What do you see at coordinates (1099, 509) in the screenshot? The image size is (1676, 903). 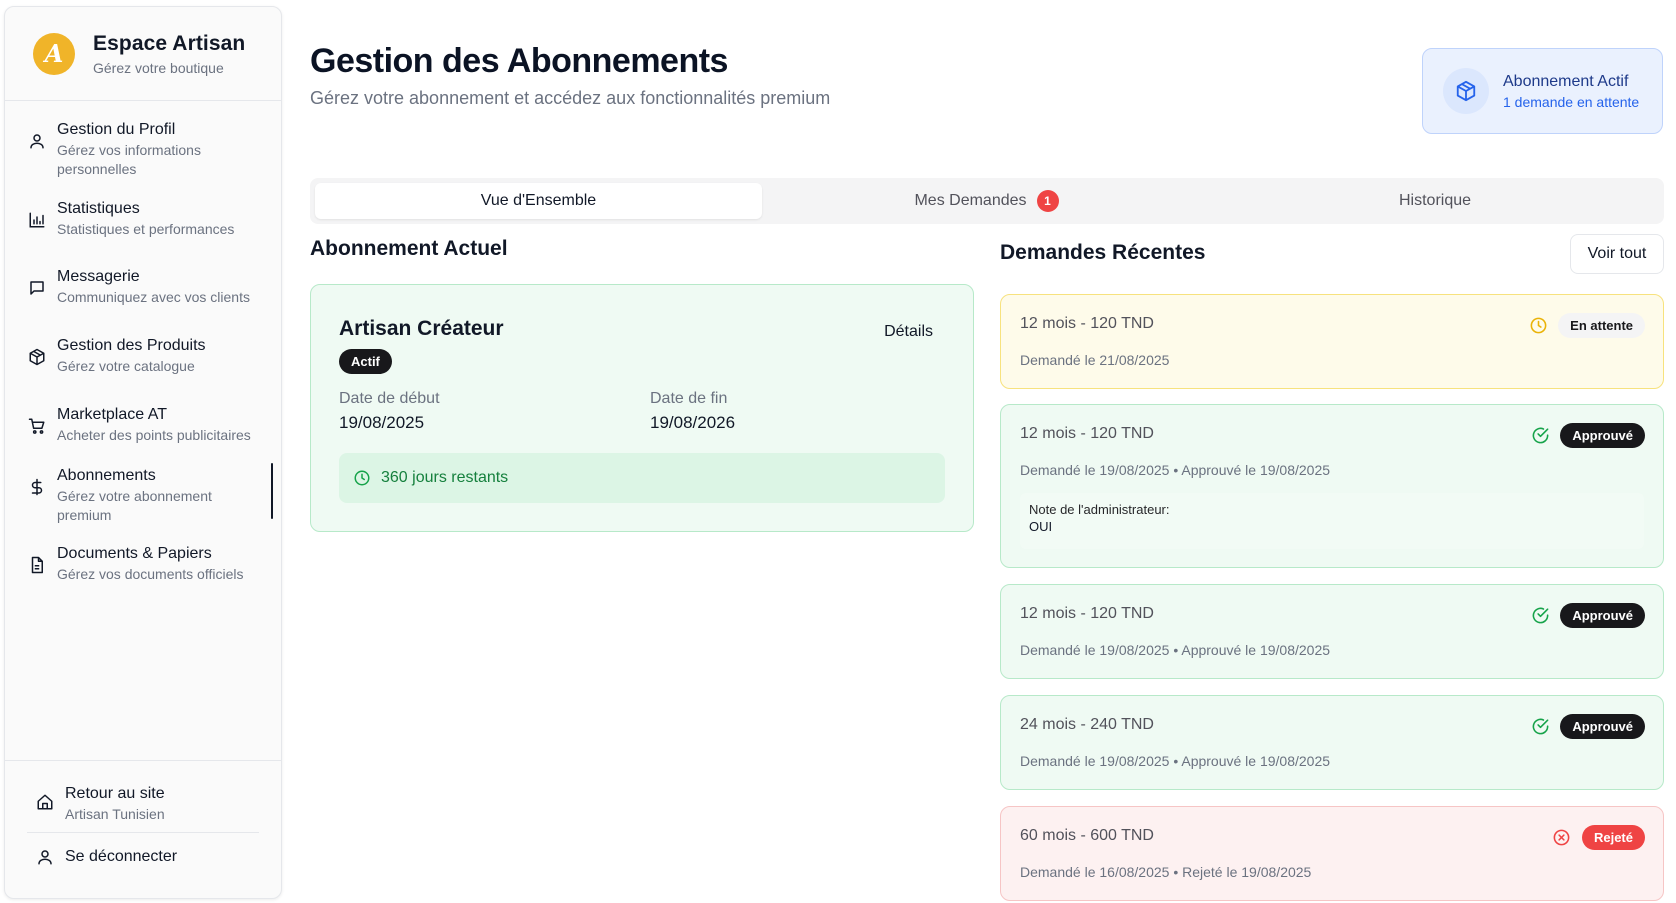 I see `admin-note-label: Note de l'administrateur:` at bounding box center [1099, 509].